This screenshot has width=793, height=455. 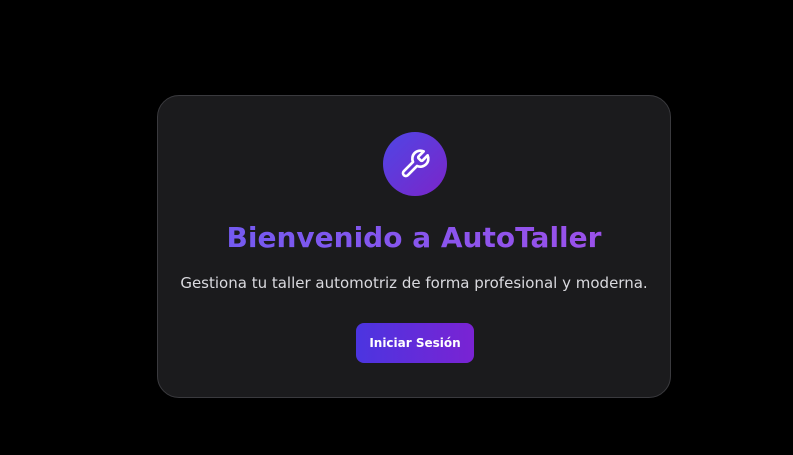 What do you see at coordinates (414, 238) in the screenshot?
I see `page-title: Bienvenido a AutoTaller` at bounding box center [414, 238].